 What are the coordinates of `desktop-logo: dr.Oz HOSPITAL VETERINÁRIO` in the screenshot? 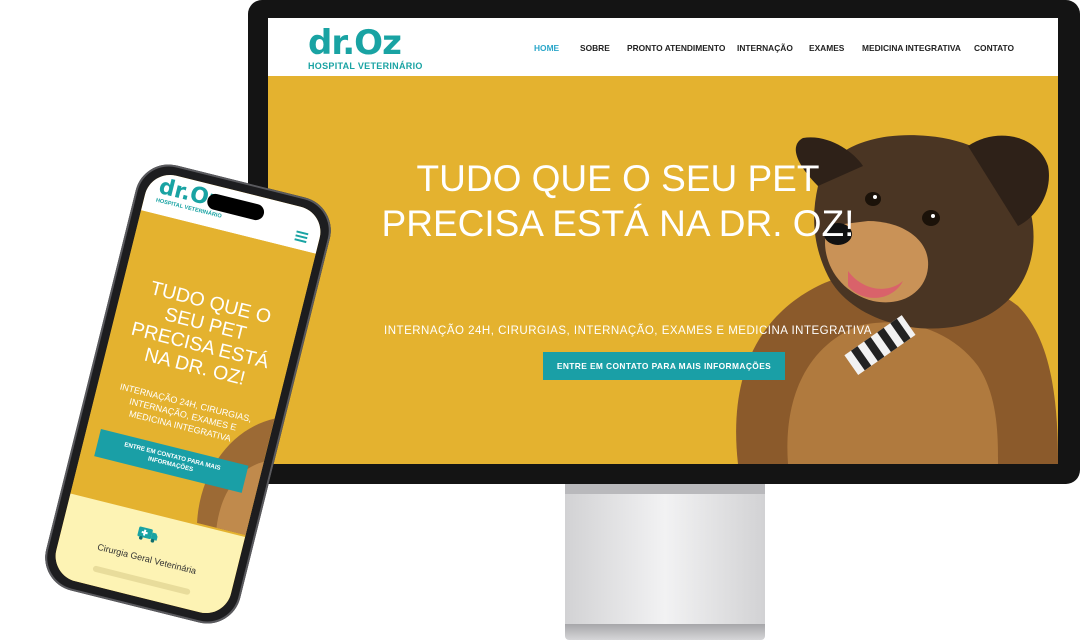 It's located at (365, 48).